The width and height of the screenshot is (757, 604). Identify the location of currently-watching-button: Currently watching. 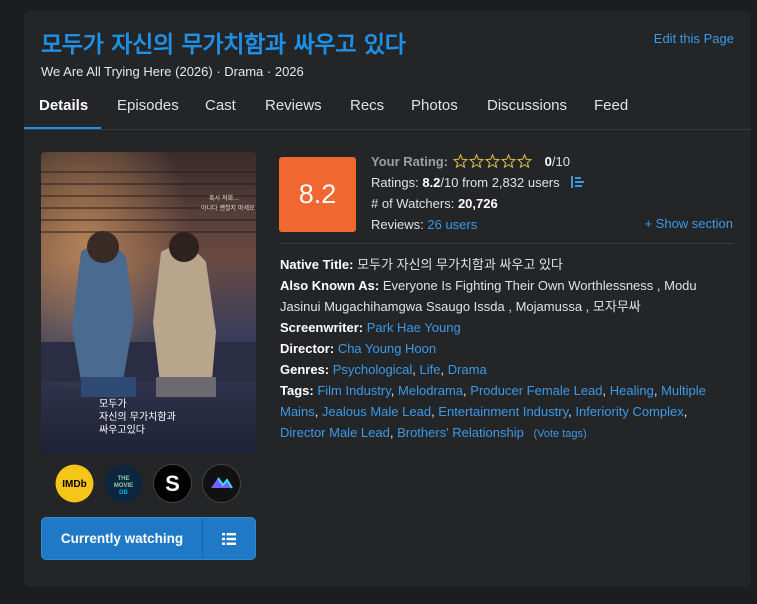
(122, 538).